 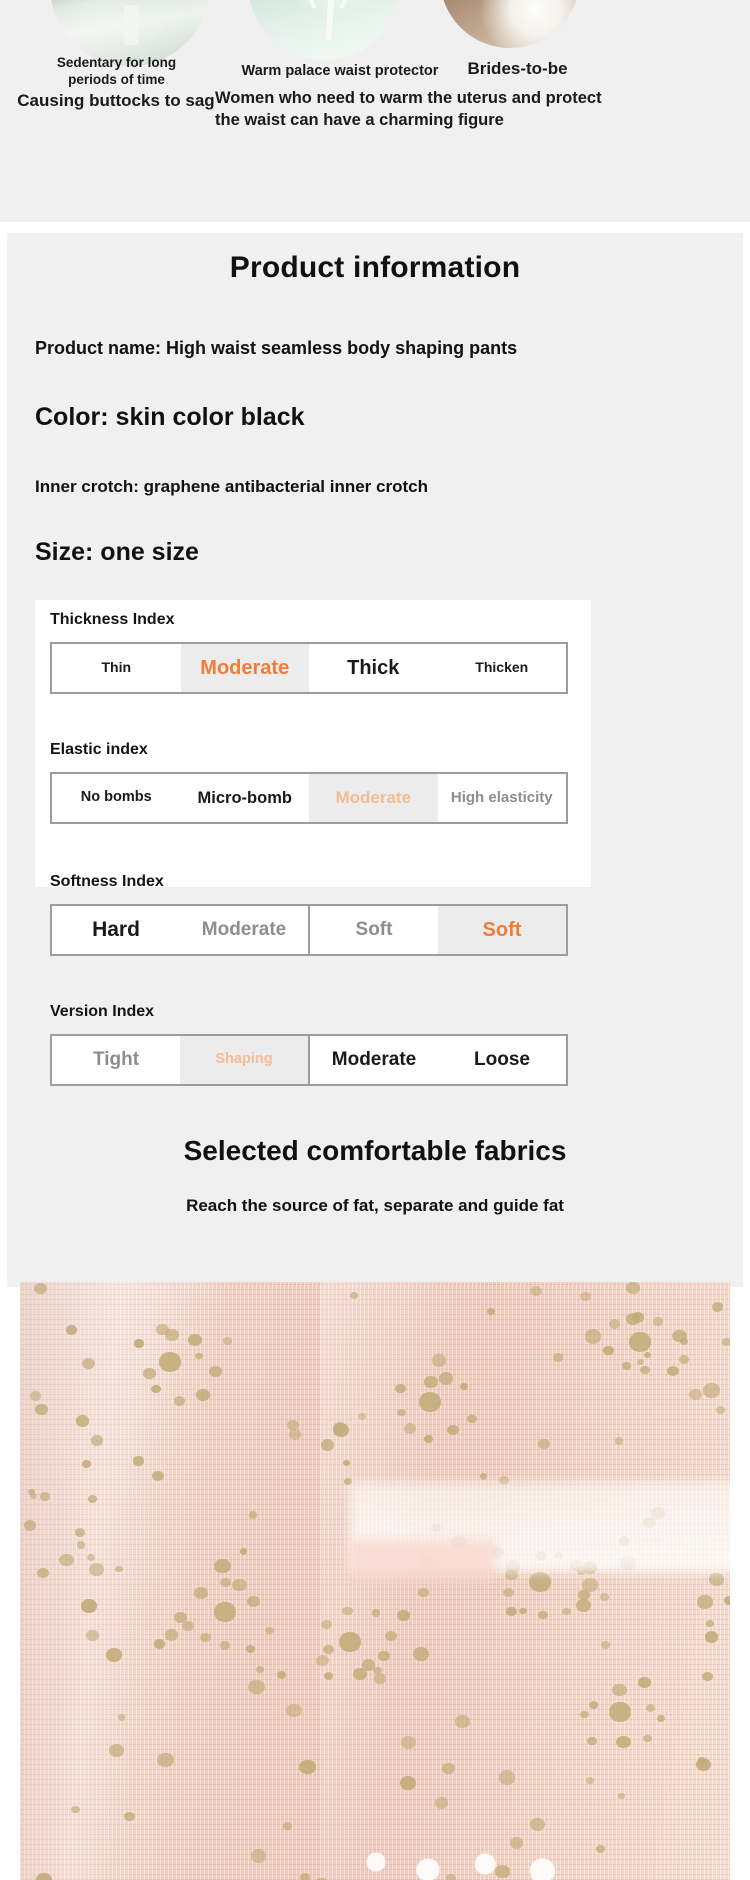 What do you see at coordinates (116, 1060) in the screenshot?
I see `version-option-tight: Tight` at bounding box center [116, 1060].